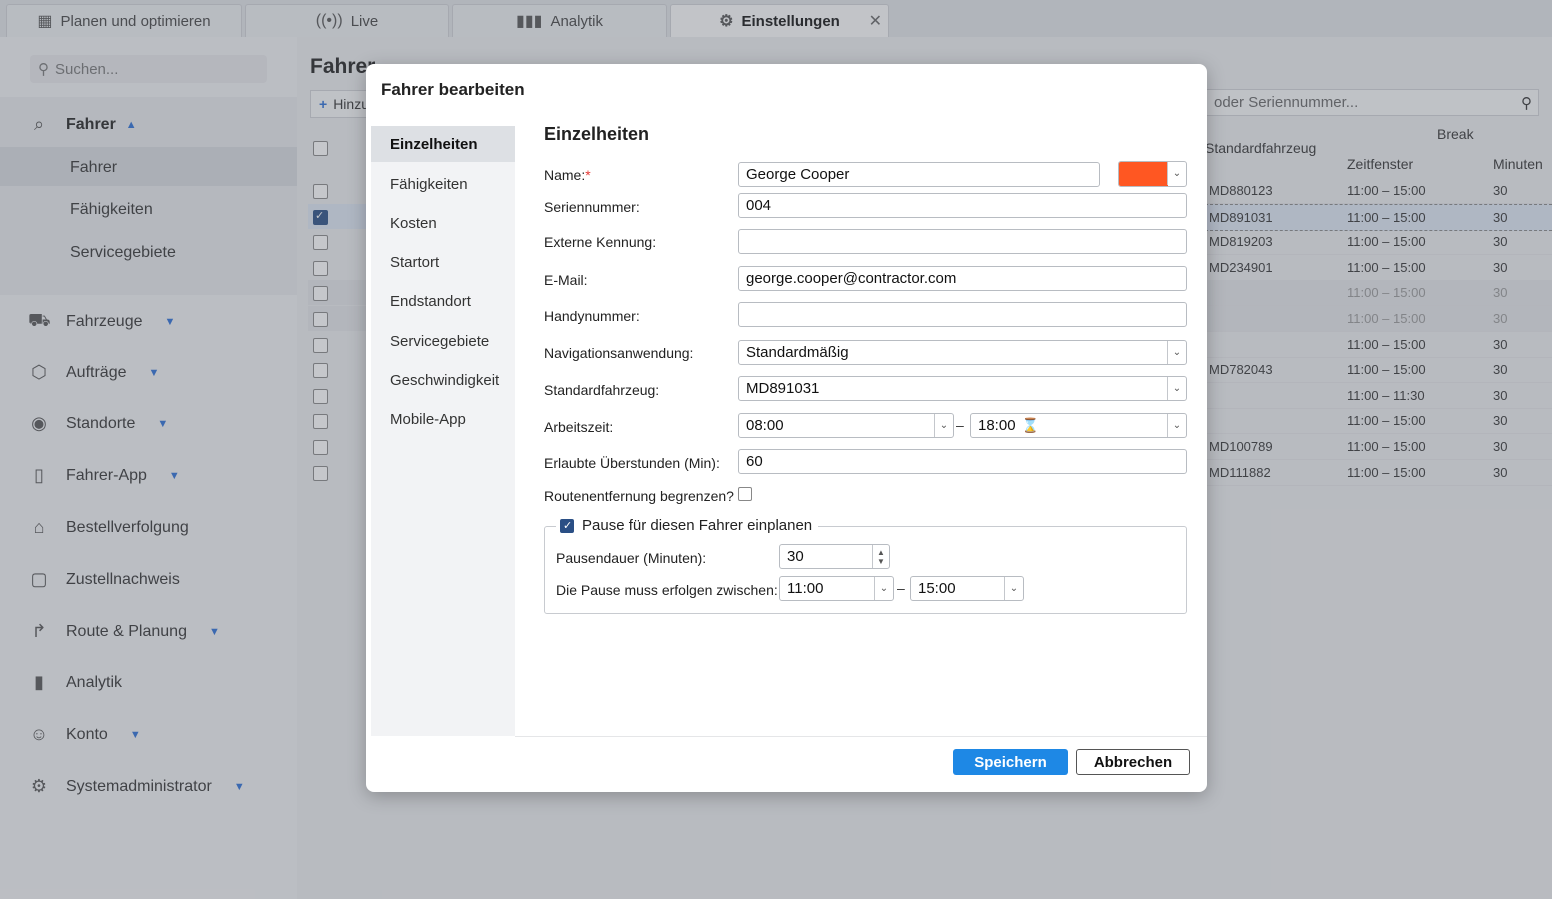 This screenshot has height=899, width=1552. I want to click on break-duration-label: Pausendauer (Minuten):, so click(631, 558).